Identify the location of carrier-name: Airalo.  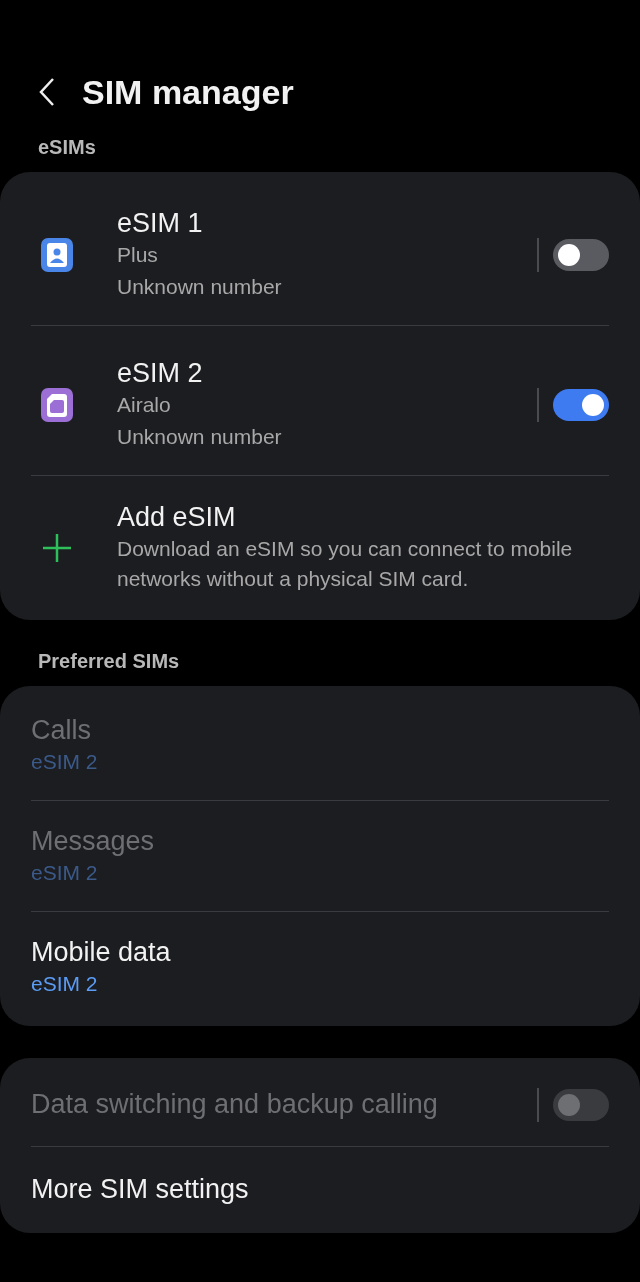
(144, 405).